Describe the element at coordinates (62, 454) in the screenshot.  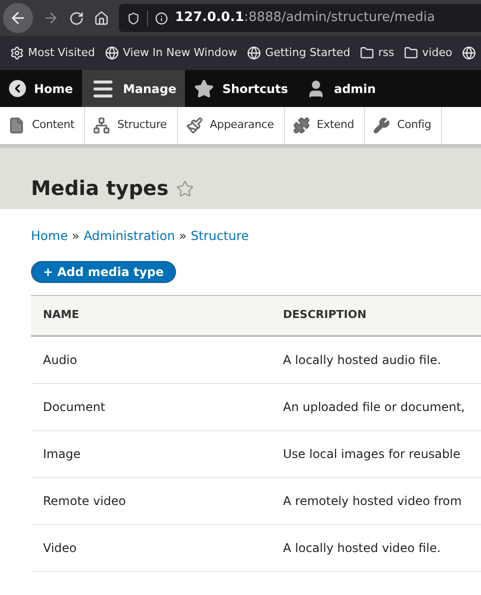
I see `table-cell-text: Image` at that location.